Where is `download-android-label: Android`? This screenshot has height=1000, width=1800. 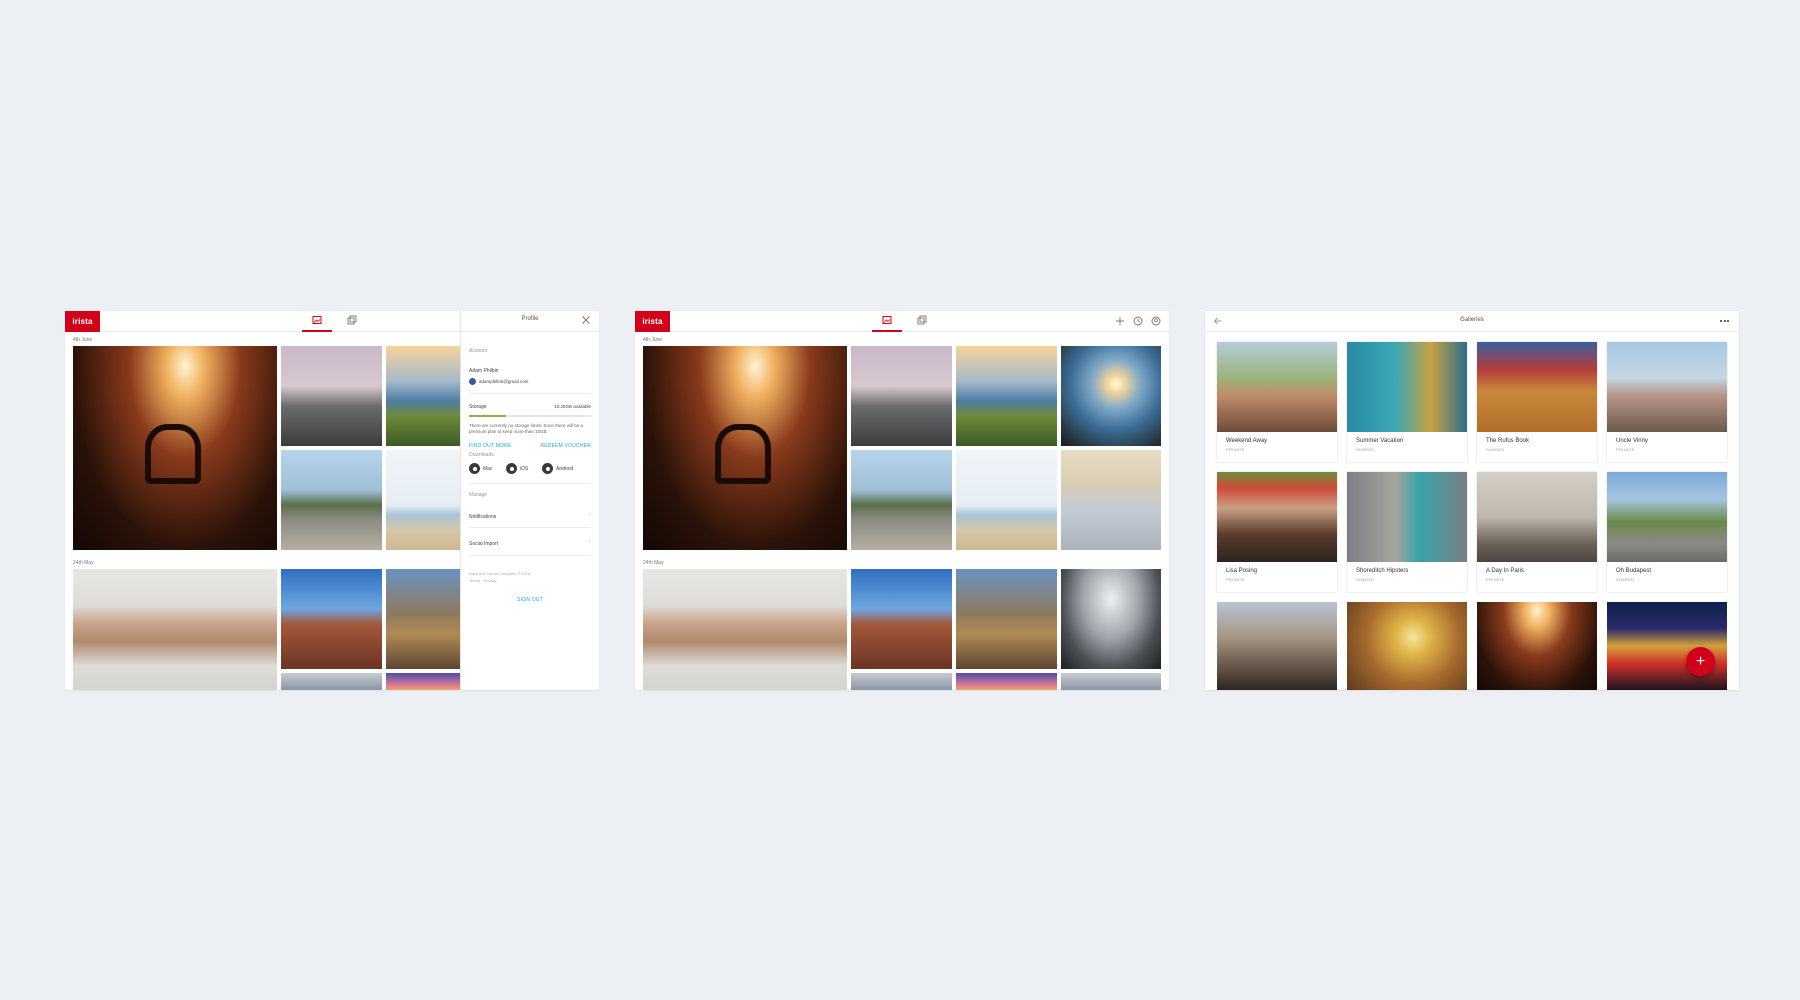
download-android-label: Android is located at coordinates (565, 468).